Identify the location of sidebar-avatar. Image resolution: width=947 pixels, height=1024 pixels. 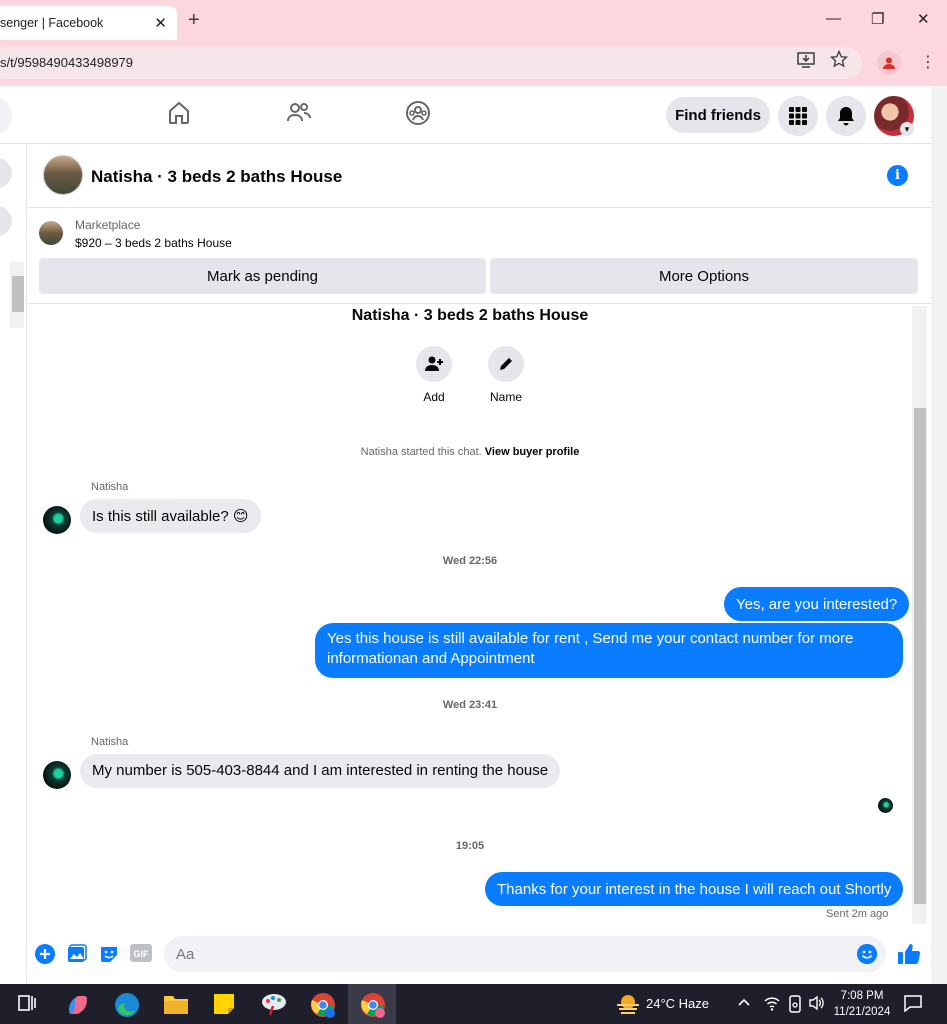
(6, 221).